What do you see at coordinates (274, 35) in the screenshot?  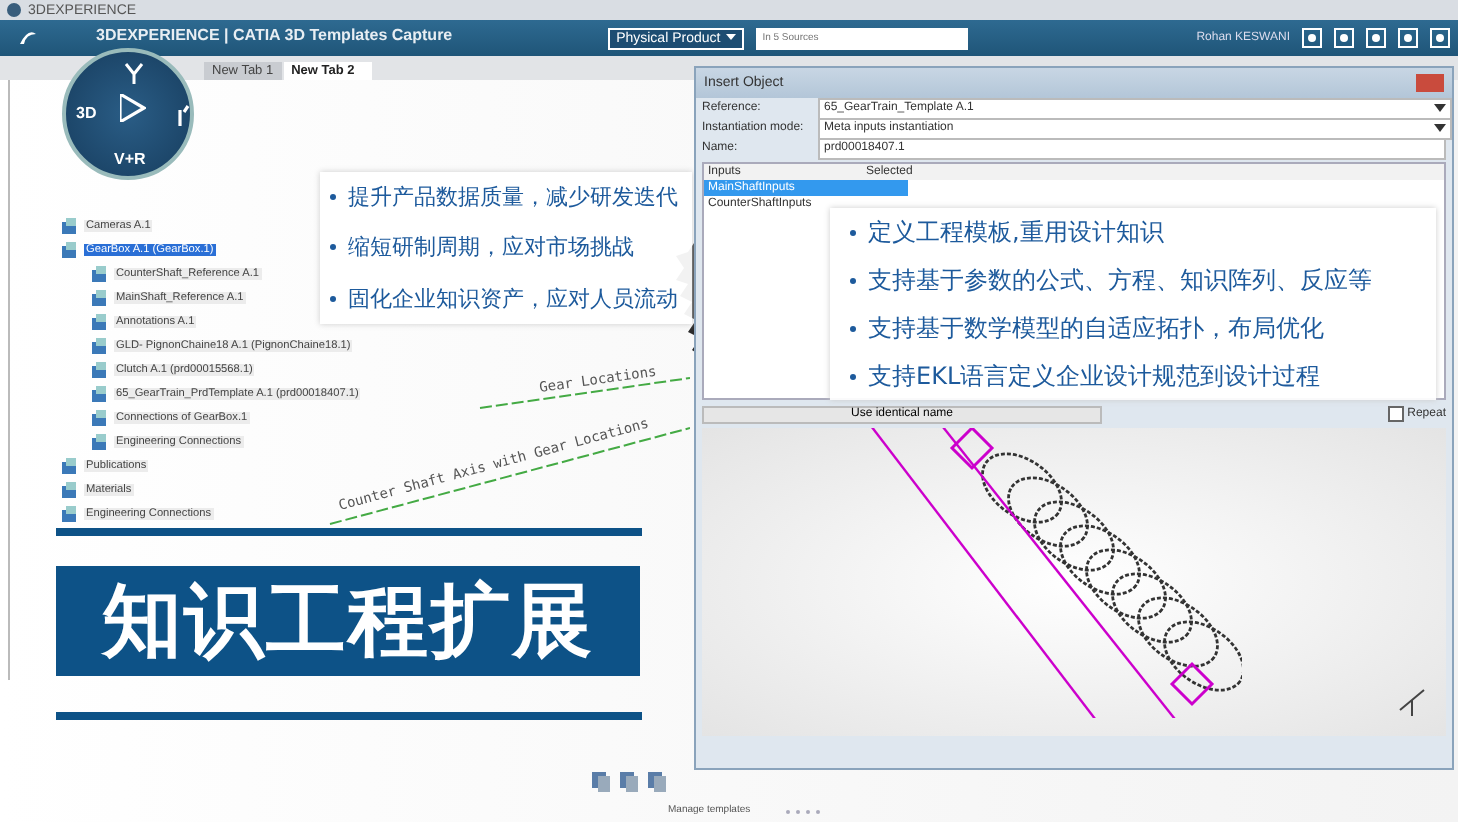 I see `app-header-title: 3DEXPERIENCE | CATIA 3D Templates Capture` at bounding box center [274, 35].